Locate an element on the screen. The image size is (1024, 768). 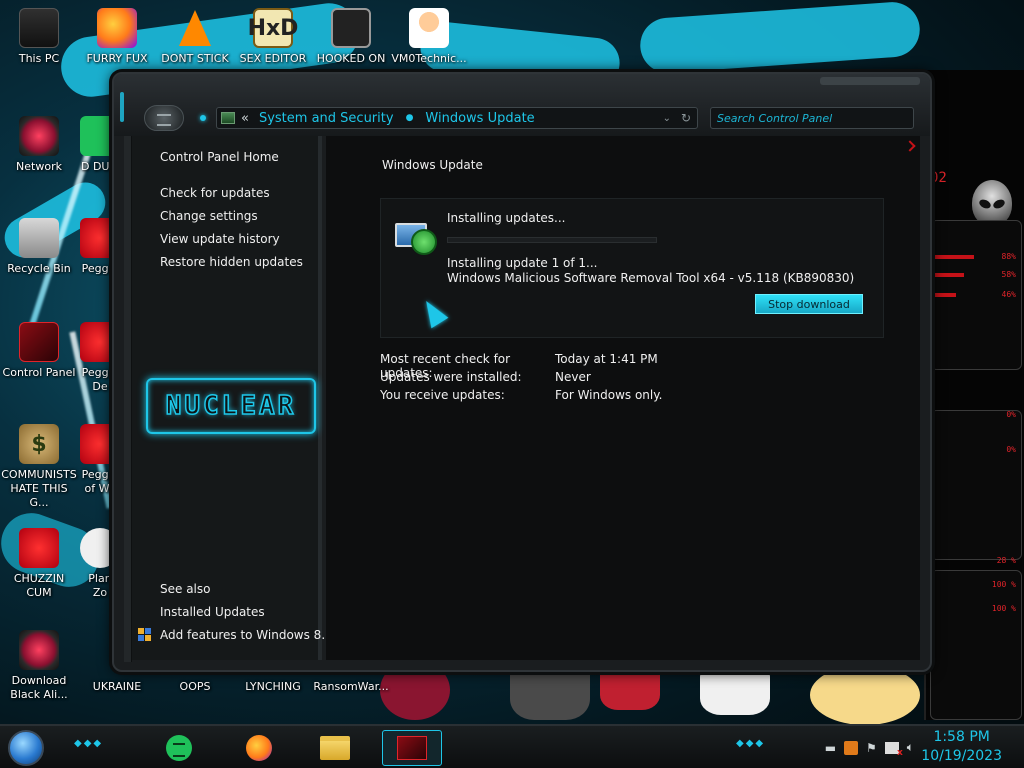
desktop-icon-dont-stick: DONT STICK is located at coordinates (195, 37).